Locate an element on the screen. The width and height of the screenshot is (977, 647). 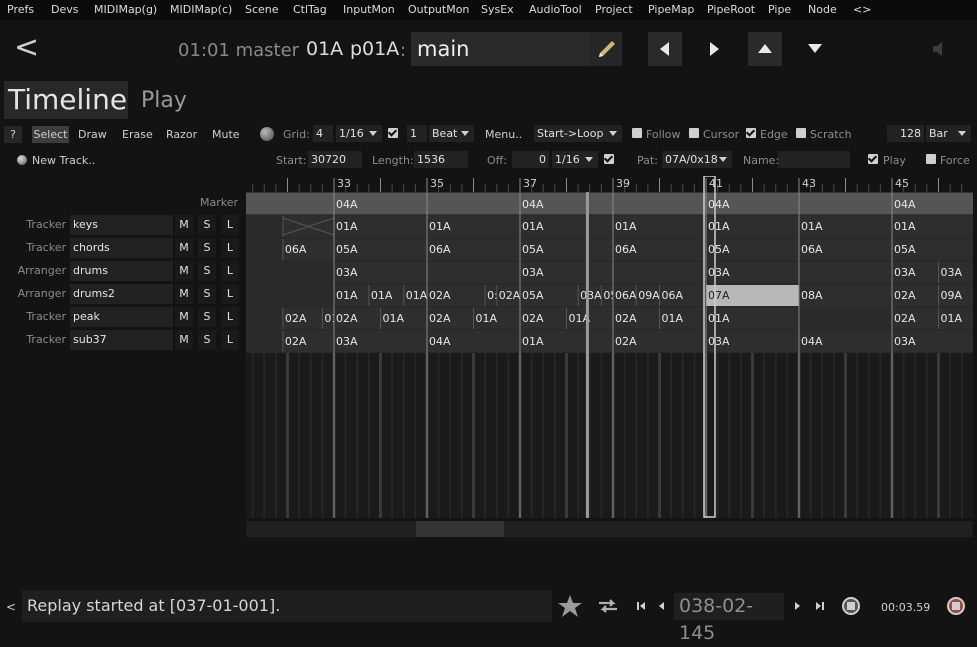
speaker-icon is located at coordinates (939, 50).